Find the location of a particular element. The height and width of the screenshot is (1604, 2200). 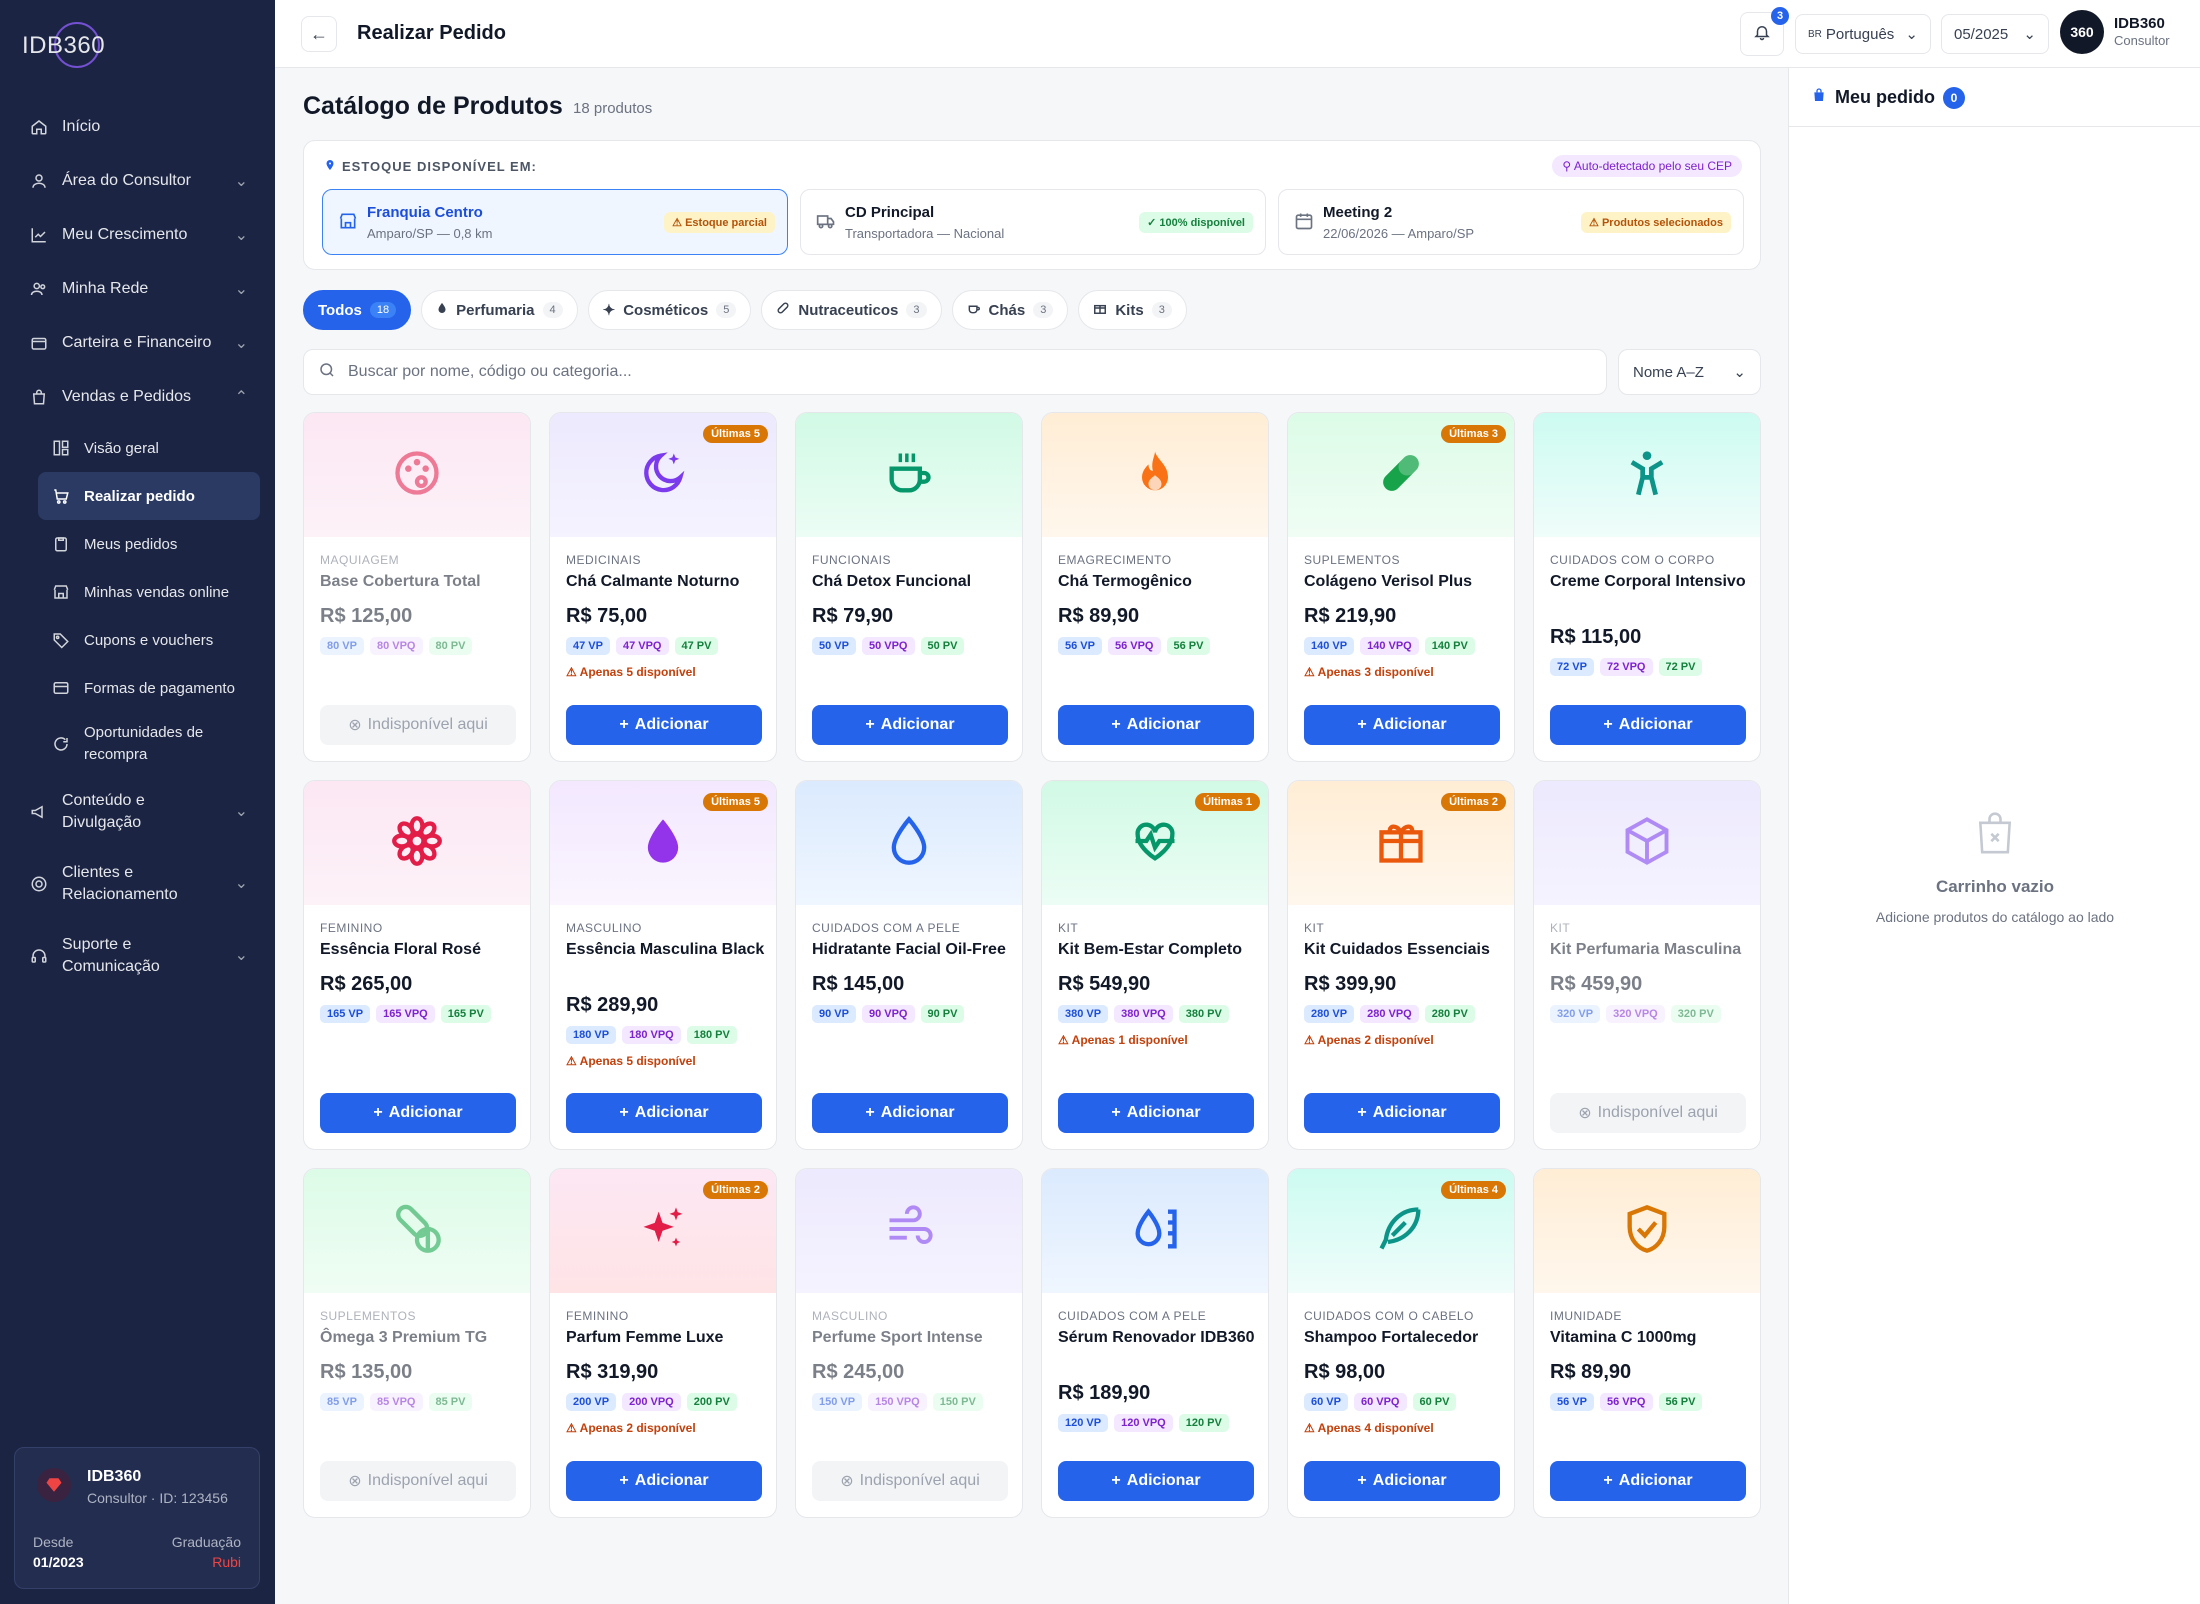

sort-select: Nome A–Z ⌄ is located at coordinates (1689, 372).